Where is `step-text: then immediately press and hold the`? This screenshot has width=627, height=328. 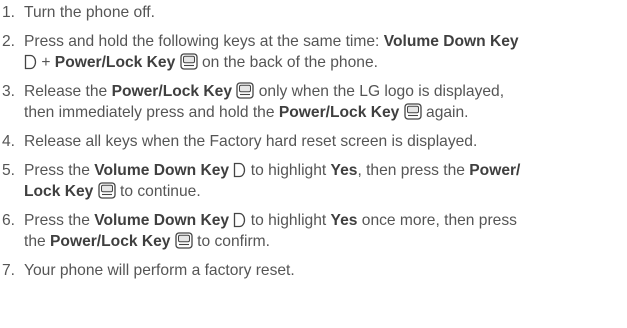 step-text: then immediately press and hold the is located at coordinates (151, 112).